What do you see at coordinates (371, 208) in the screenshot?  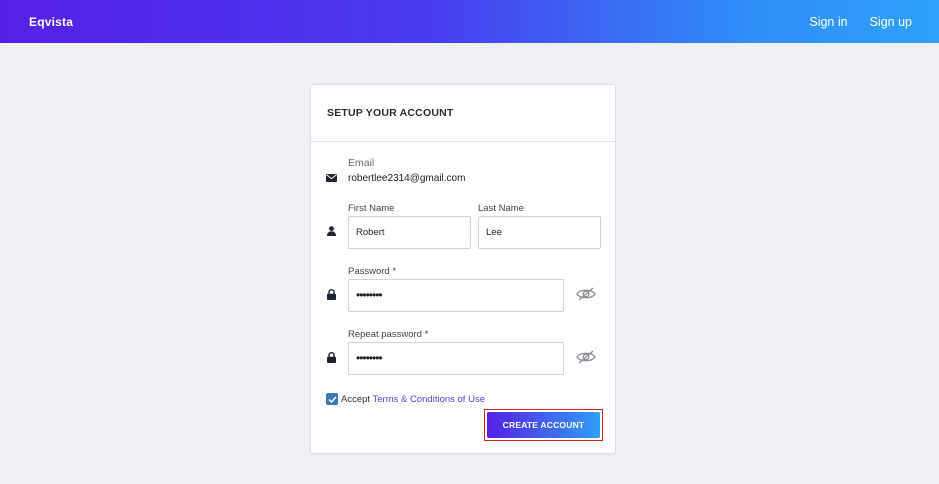 I see `first-name-label: First Name` at bounding box center [371, 208].